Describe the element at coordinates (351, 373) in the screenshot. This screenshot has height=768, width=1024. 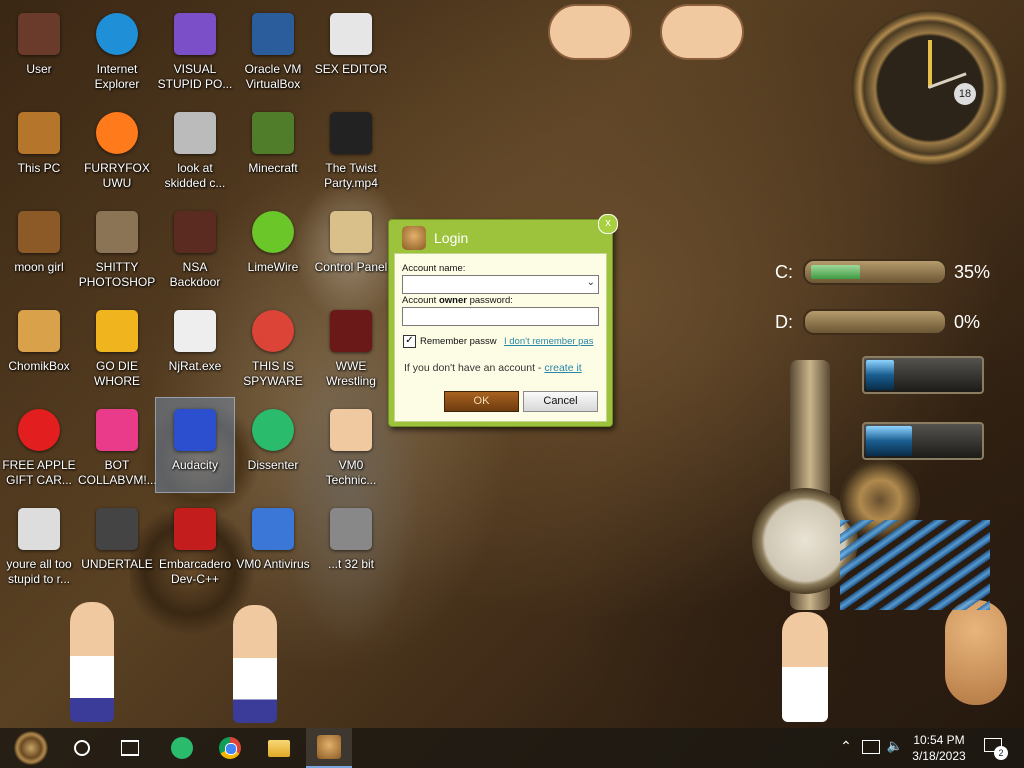
I see `desktop-icon-label: WWE Wrestling` at that location.